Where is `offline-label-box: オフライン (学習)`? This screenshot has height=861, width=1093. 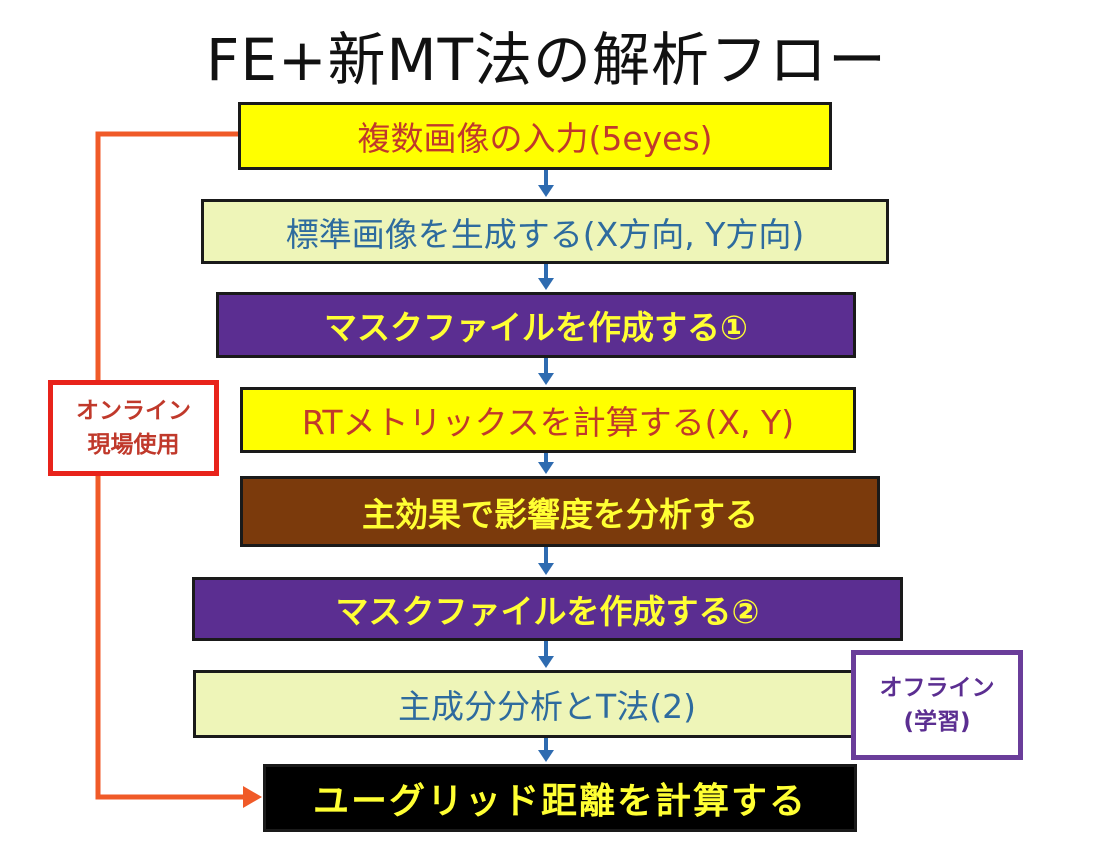
offline-label-box: オフライン (学習) is located at coordinates (937, 705).